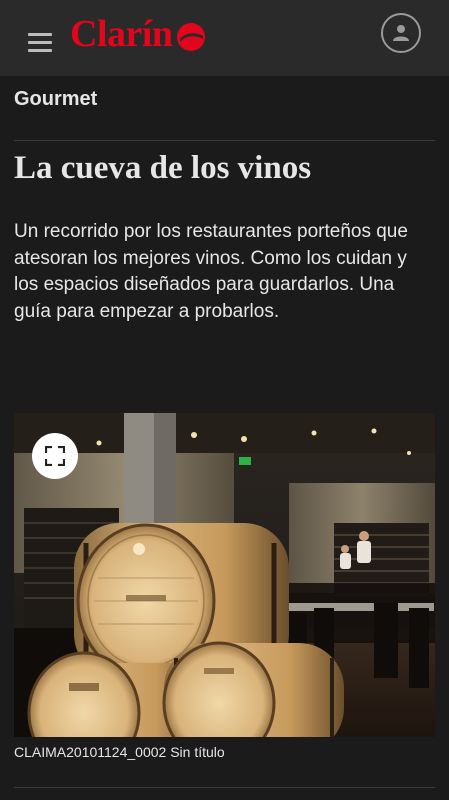  What do you see at coordinates (163, 168) in the screenshot?
I see `article-title: La cueva de los vinos` at bounding box center [163, 168].